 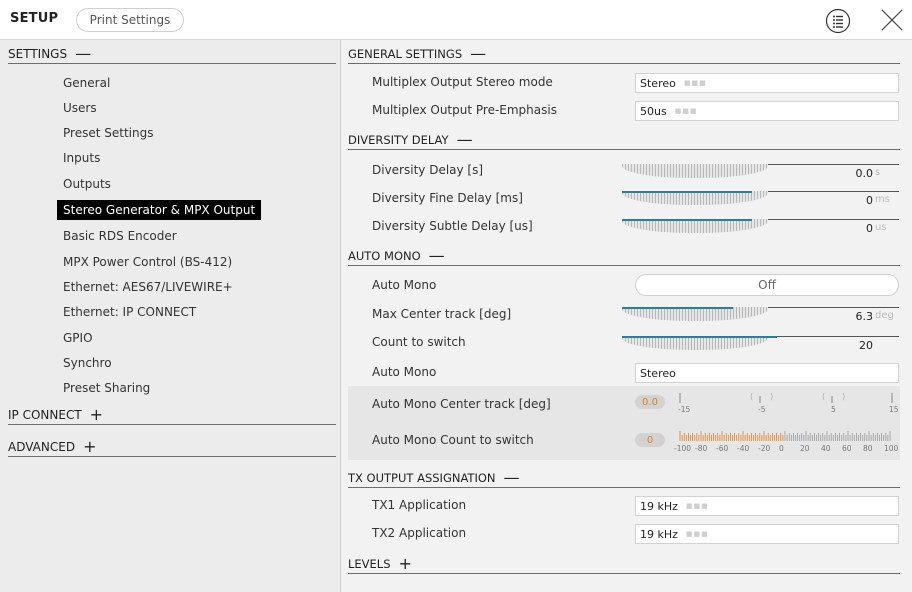 What do you see at coordinates (760, 316) in the screenshot?
I see `max-center-track-slider: 6.3 deg` at bounding box center [760, 316].